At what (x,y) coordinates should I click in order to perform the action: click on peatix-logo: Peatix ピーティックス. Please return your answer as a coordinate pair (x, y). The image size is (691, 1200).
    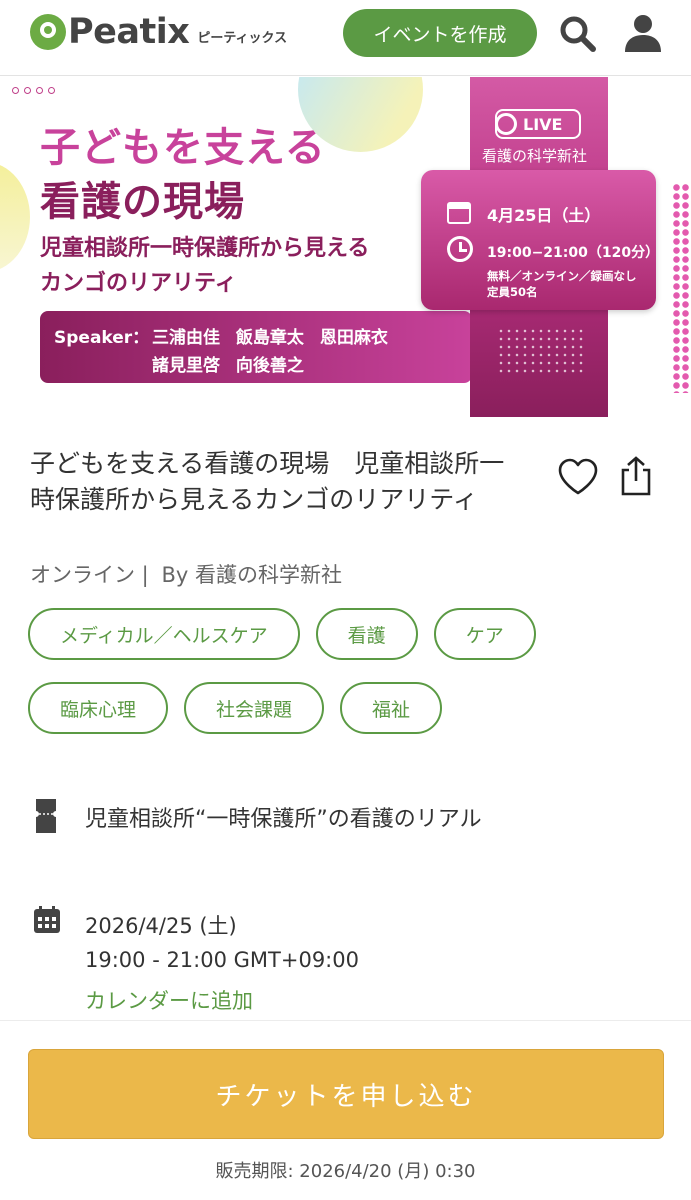
    Looking at the image, I should click on (158, 32).